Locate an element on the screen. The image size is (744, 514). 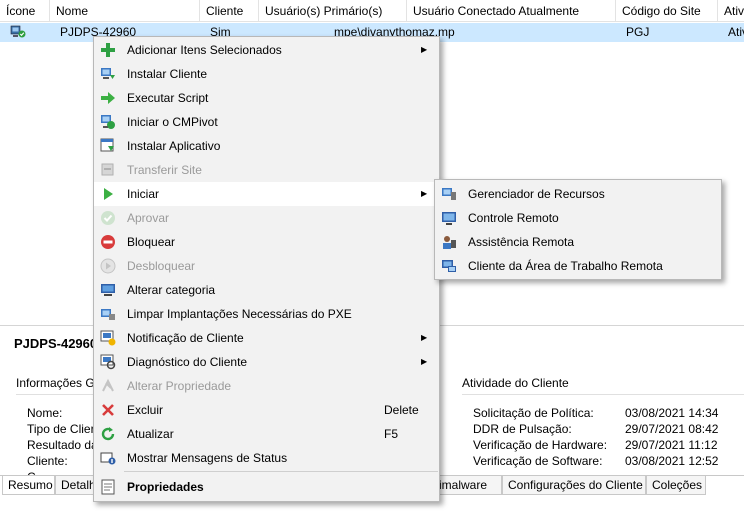
run-script-icon is located at coordinates (108, 98).